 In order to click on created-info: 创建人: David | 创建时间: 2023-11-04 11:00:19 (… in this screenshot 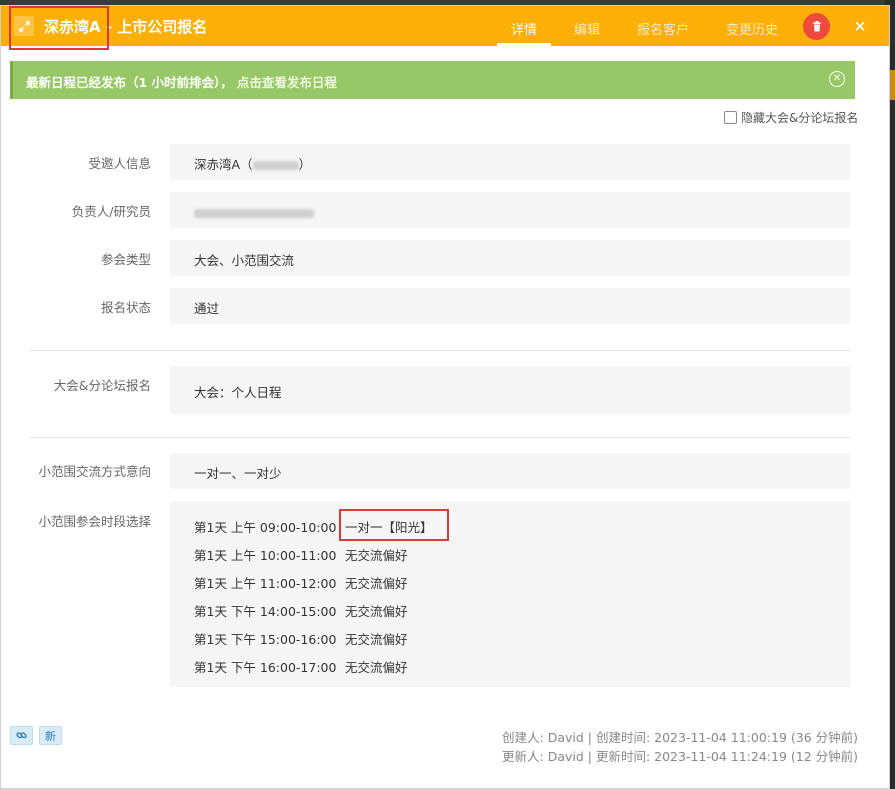, I will do `click(680, 737)`.